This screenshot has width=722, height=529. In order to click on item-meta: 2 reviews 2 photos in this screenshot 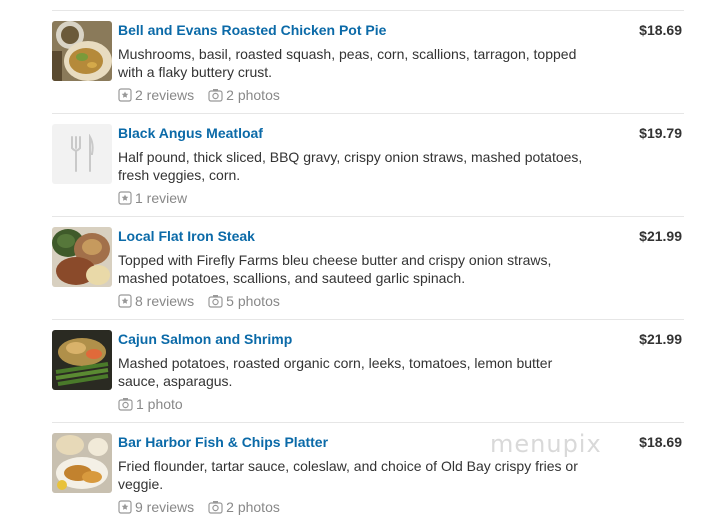, I will do `click(353, 95)`.